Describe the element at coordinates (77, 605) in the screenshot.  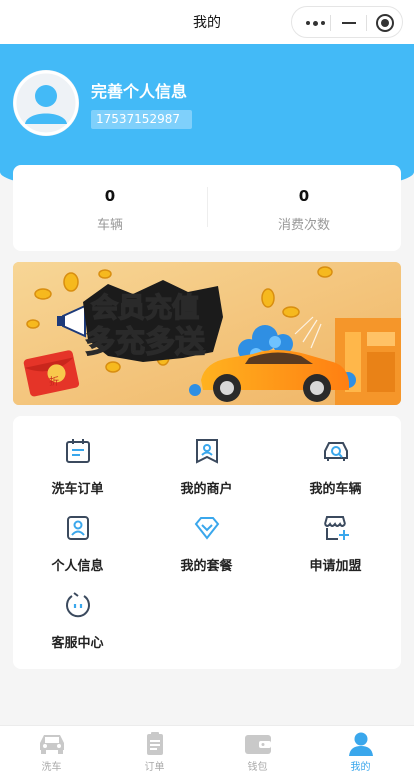
I see `service-face-icon` at that location.